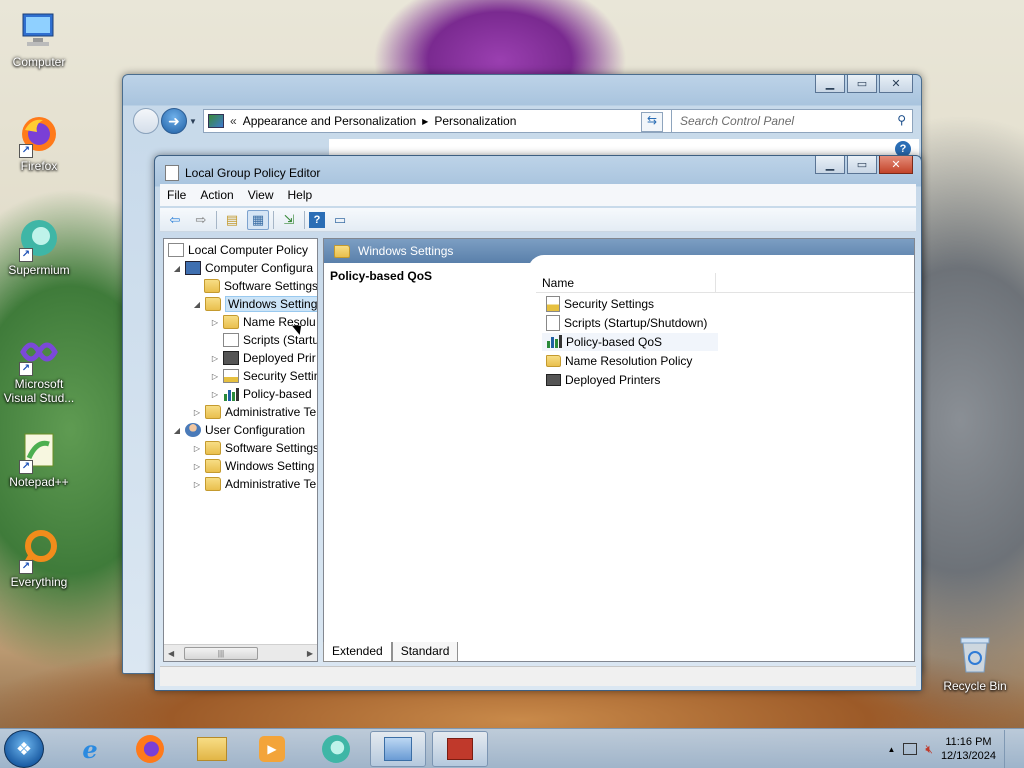 The image size is (1024, 768). Describe the element at coordinates (626, 323) in the screenshot. I see `list-item-scripts: Scripts (Startup/Shutdown)` at that location.